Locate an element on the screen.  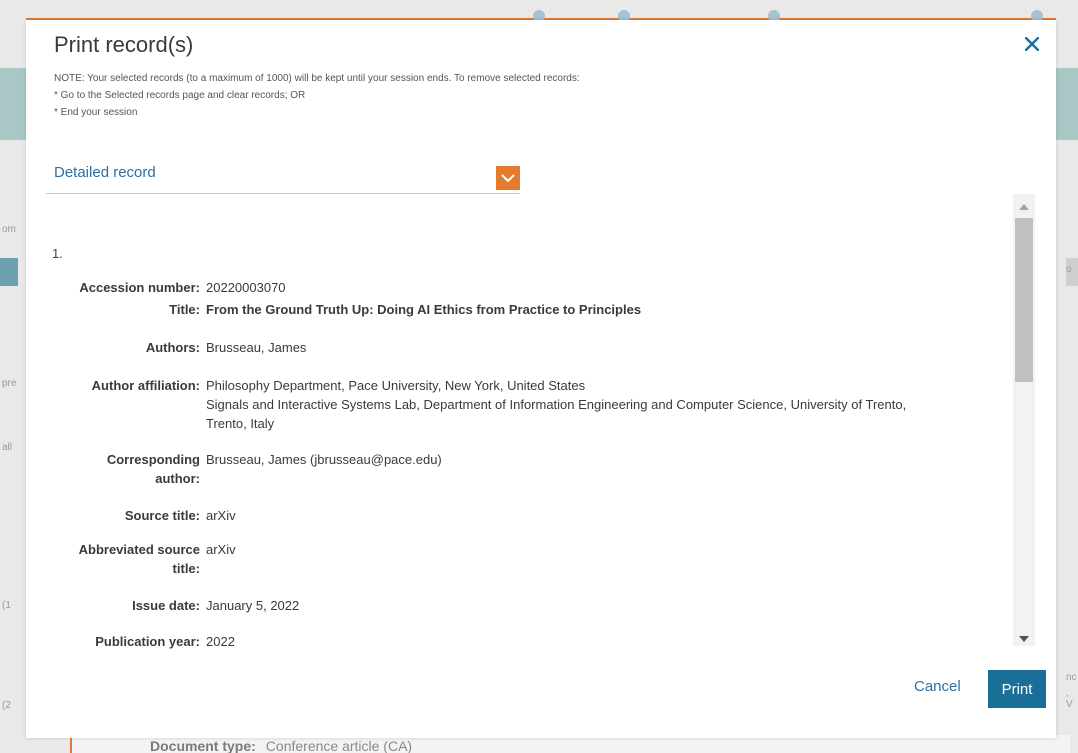
field-abbreviated-source-title: Abbreviated source title: arXiv is located at coordinates (516, 559).